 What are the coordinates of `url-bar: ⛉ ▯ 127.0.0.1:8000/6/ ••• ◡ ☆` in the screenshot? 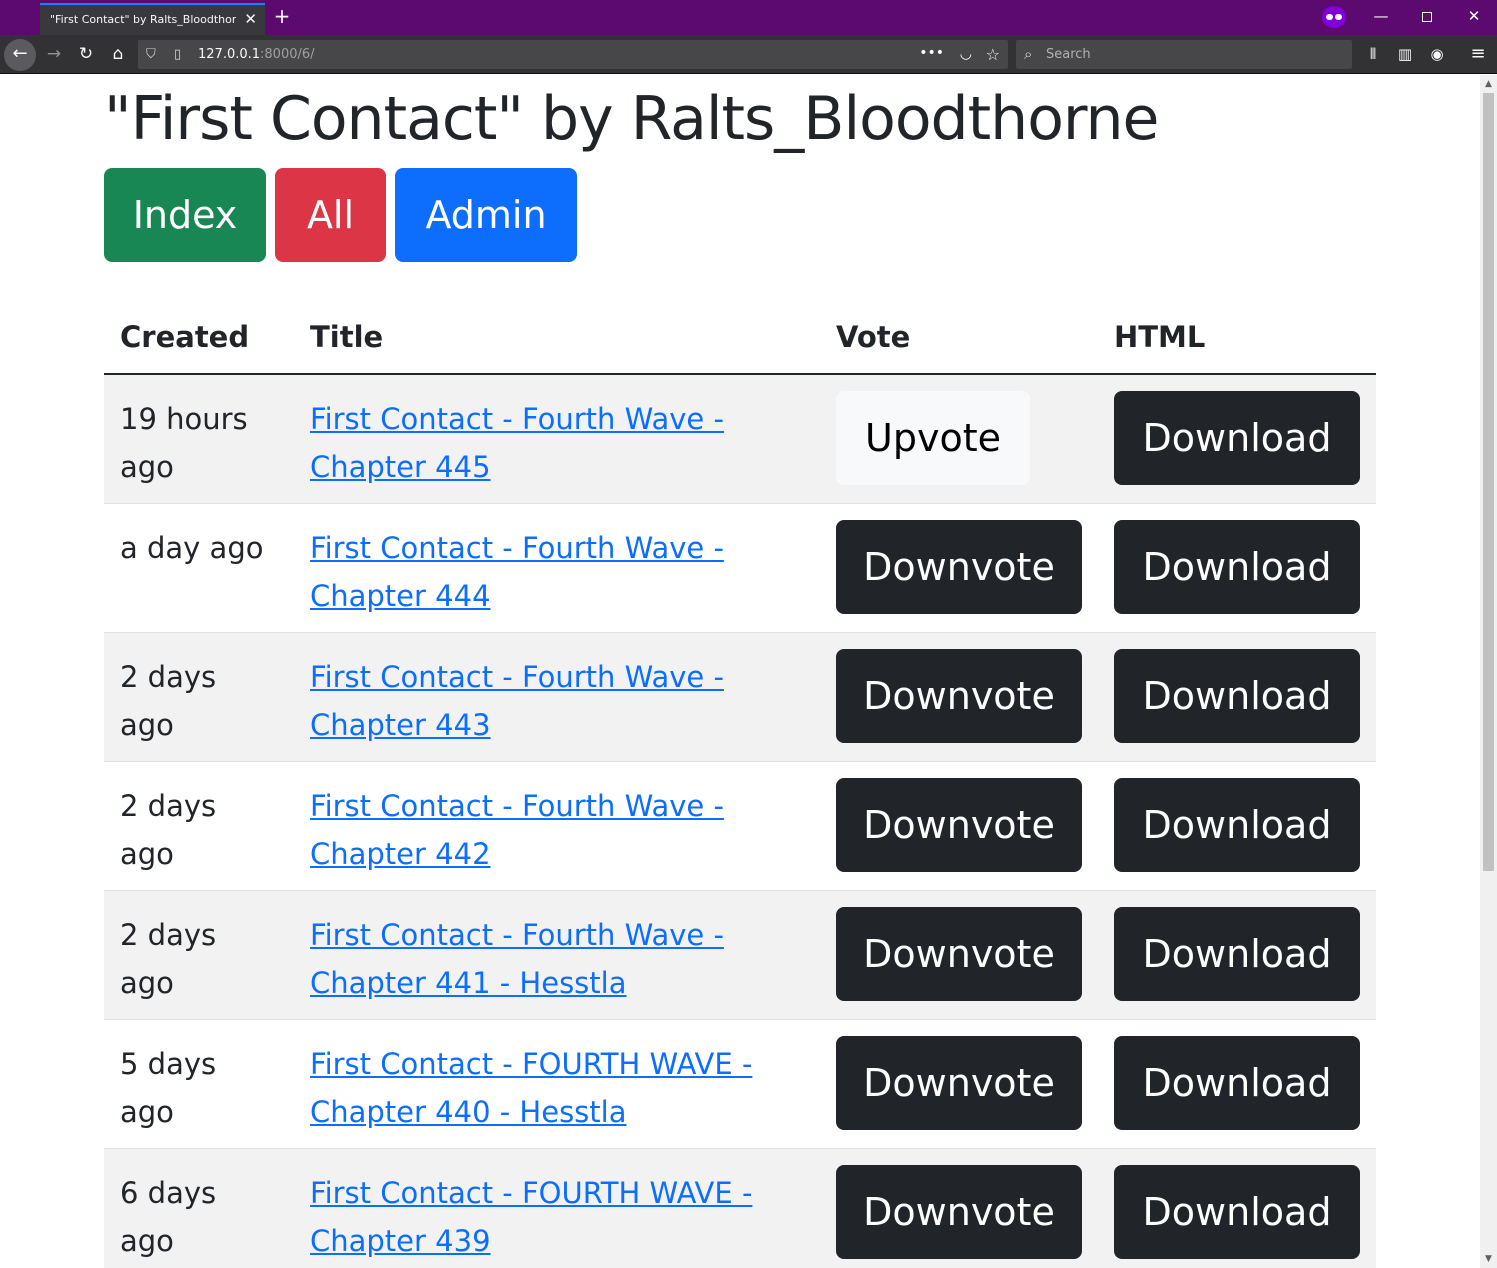 It's located at (573, 54).